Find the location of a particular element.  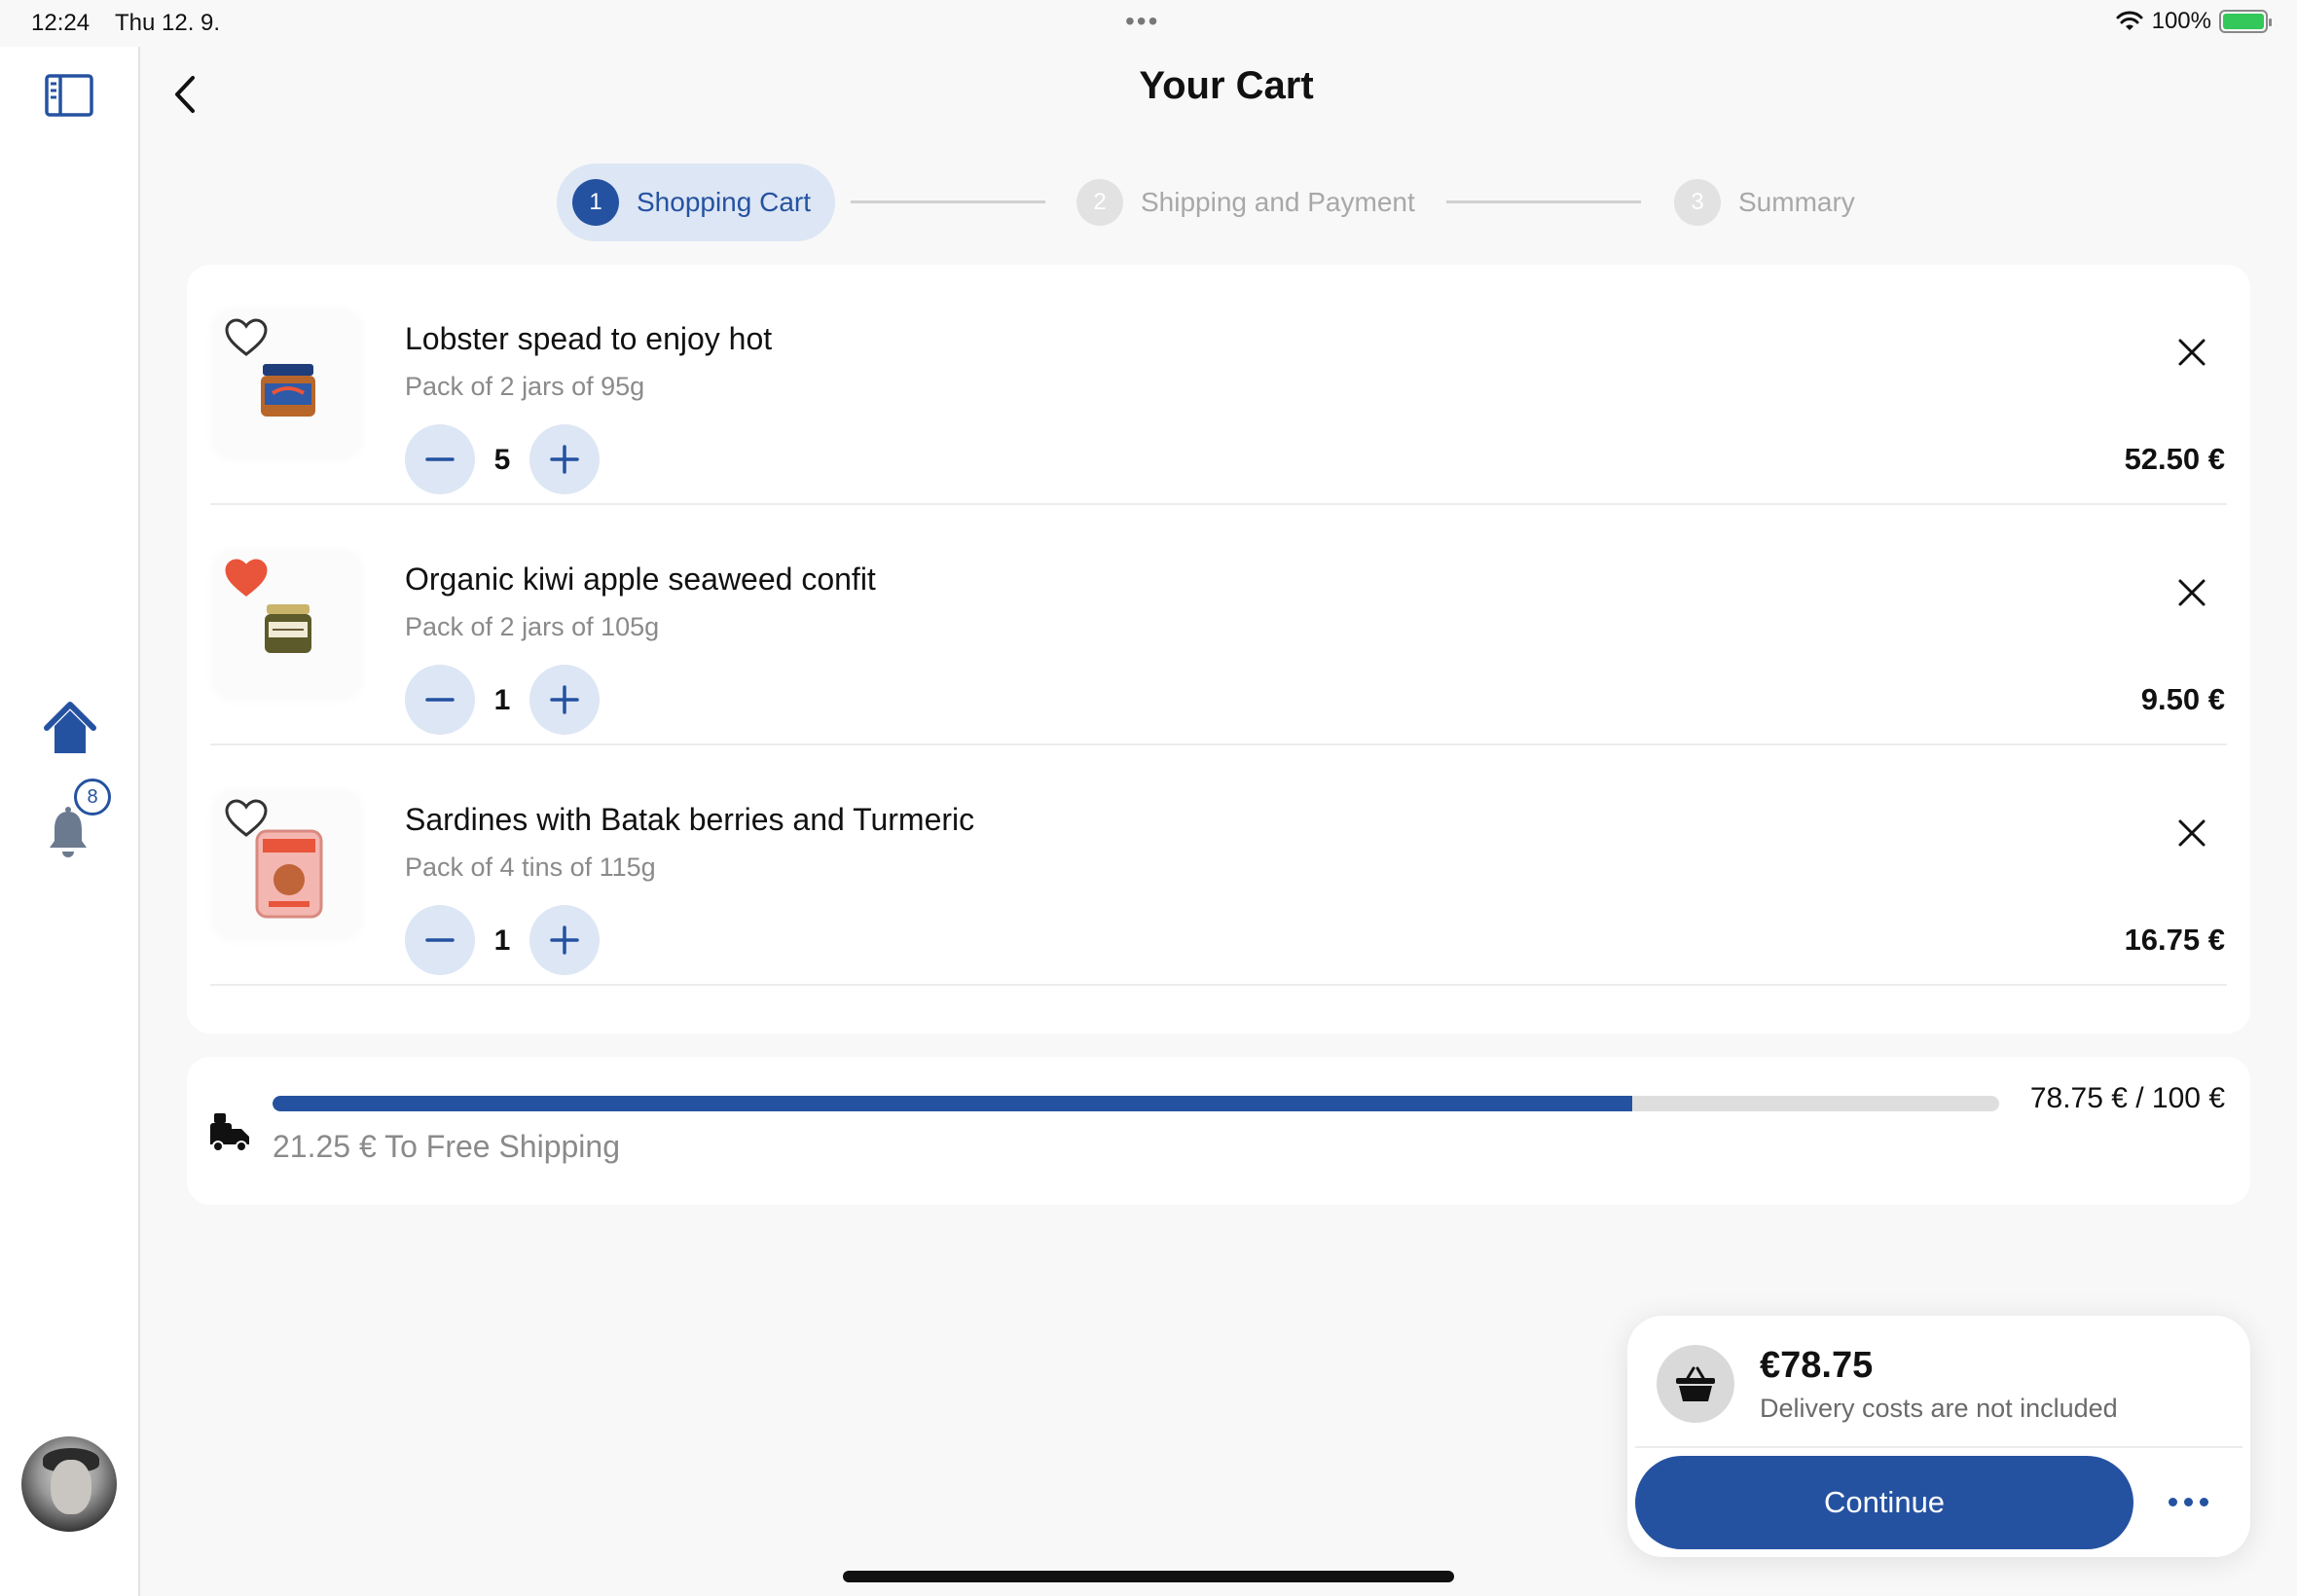

step-number: 3 is located at coordinates (1697, 202).